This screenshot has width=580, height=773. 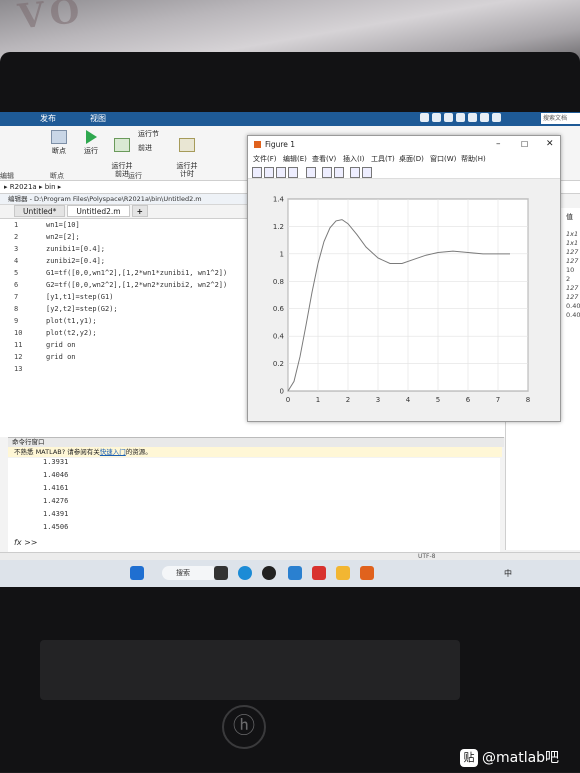 I want to click on breakpoint-button: 断点, so click(x=59, y=143).